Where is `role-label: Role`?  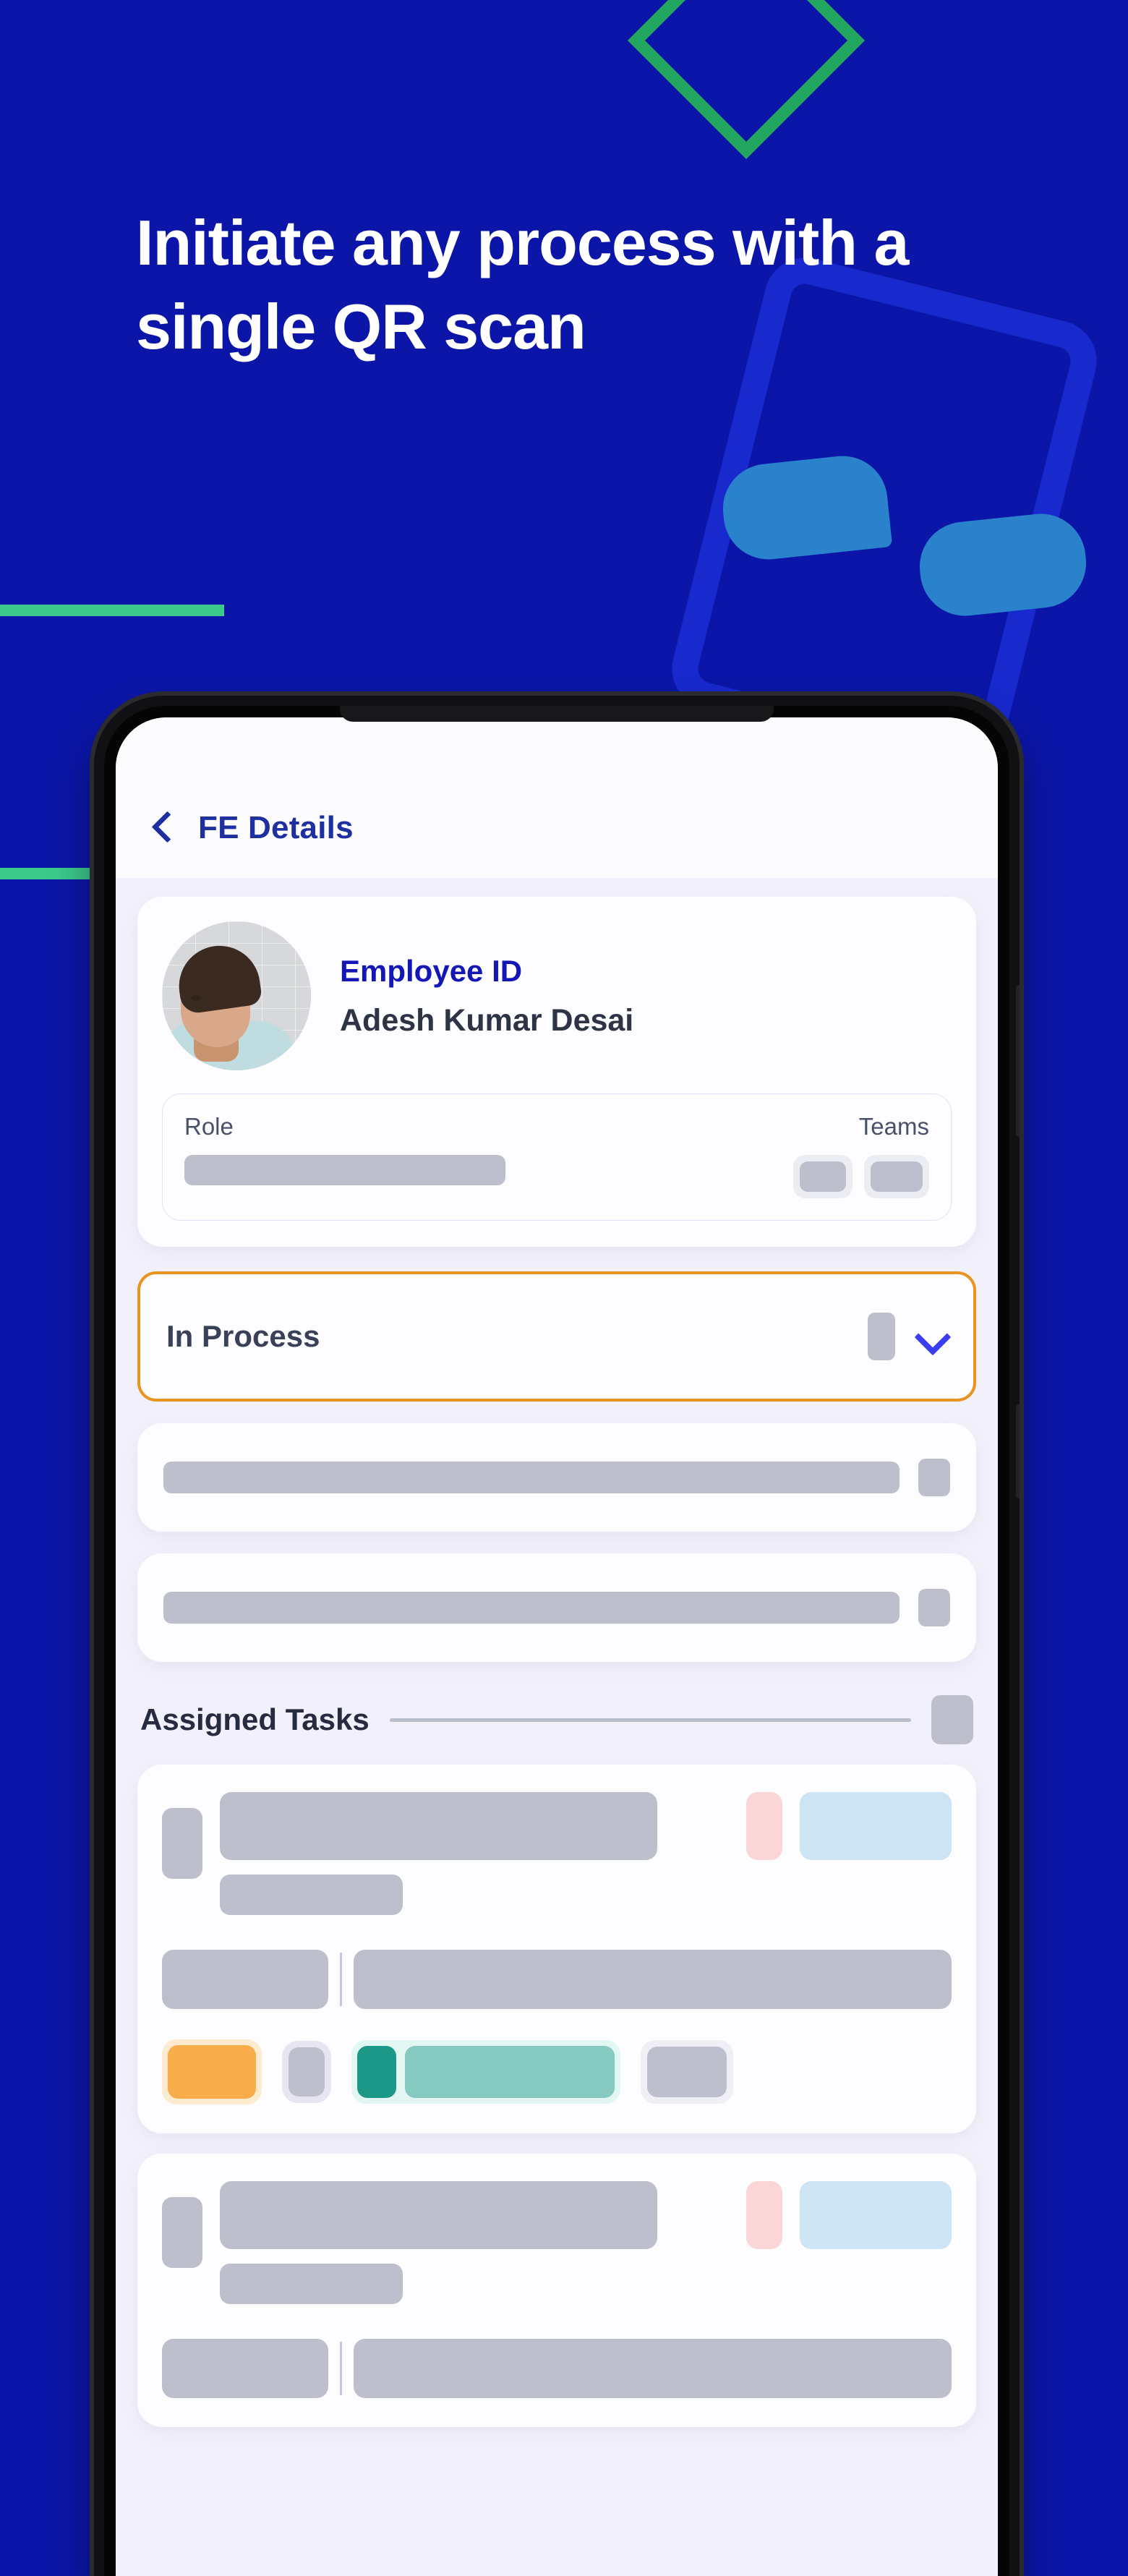 role-label: Role is located at coordinates (209, 1126).